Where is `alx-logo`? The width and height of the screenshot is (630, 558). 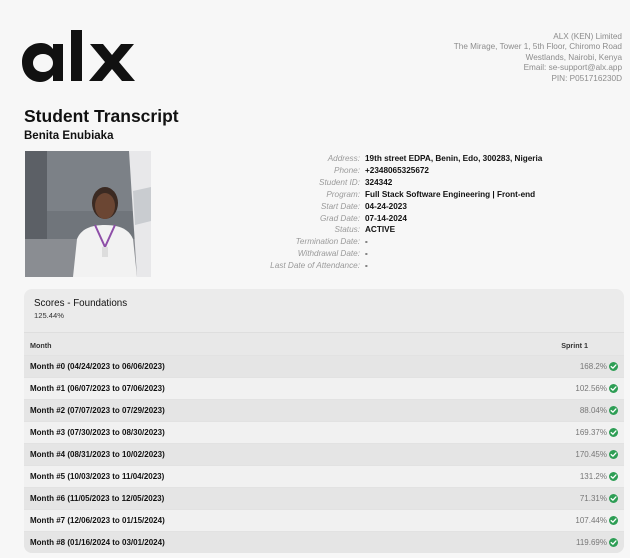
alx-logo is located at coordinates (78, 56).